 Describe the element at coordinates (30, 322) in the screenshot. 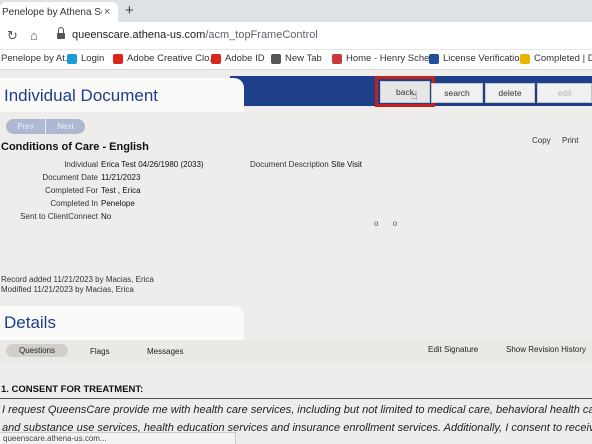

I see `details-title: Details` at that location.